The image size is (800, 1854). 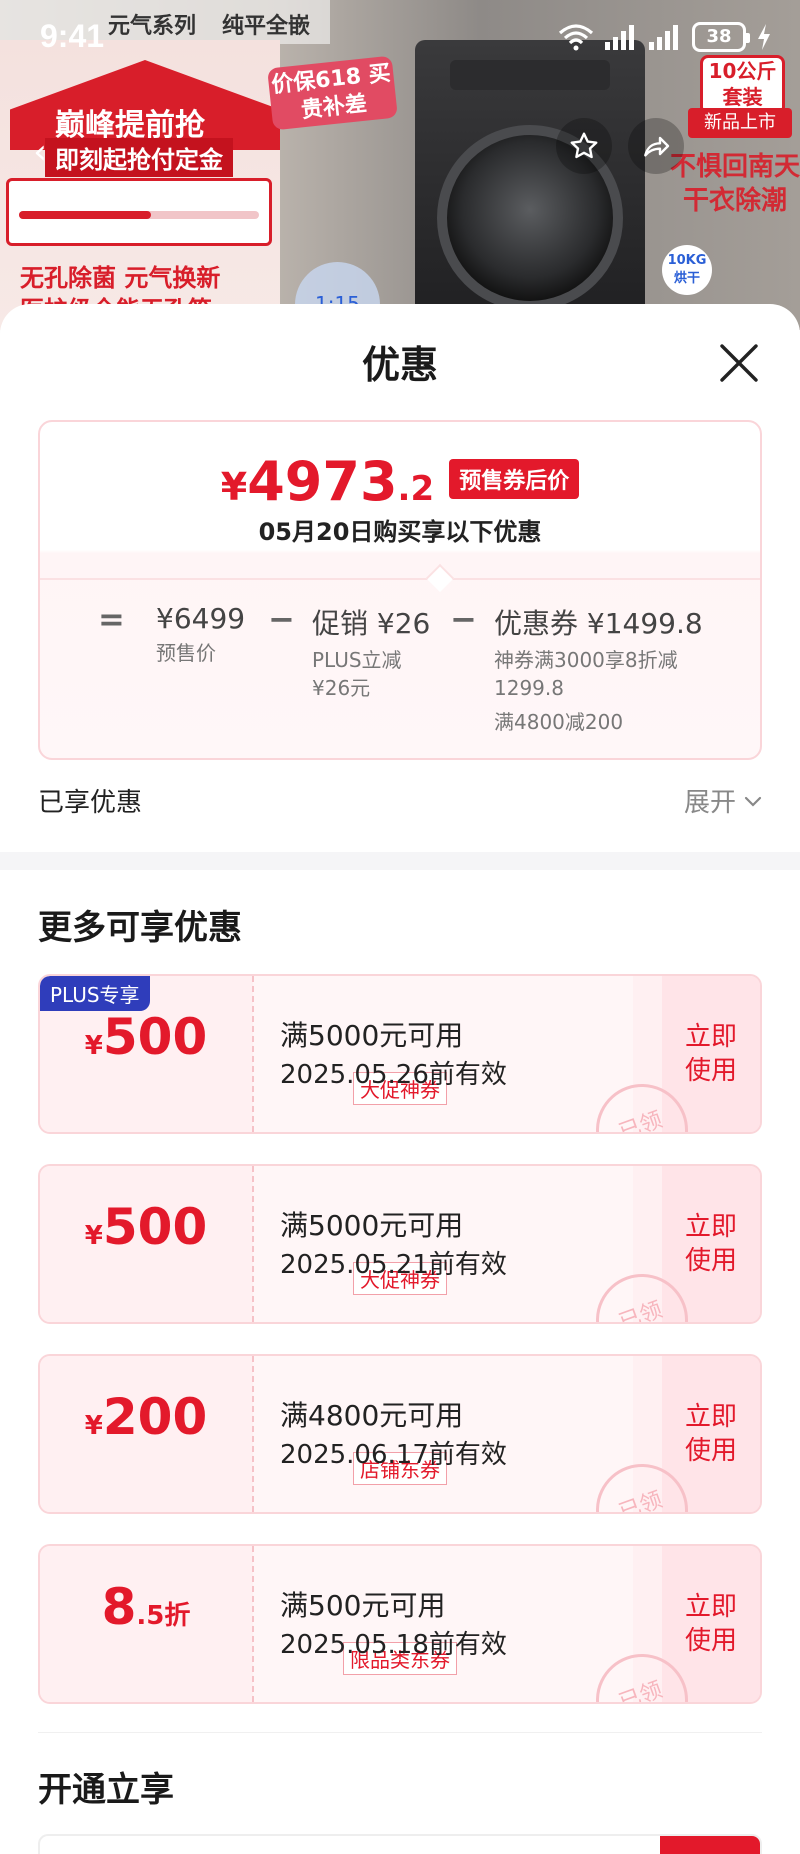 What do you see at coordinates (363, 1605) in the screenshot?
I see `coupon-condition: 满500元可用` at bounding box center [363, 1605].